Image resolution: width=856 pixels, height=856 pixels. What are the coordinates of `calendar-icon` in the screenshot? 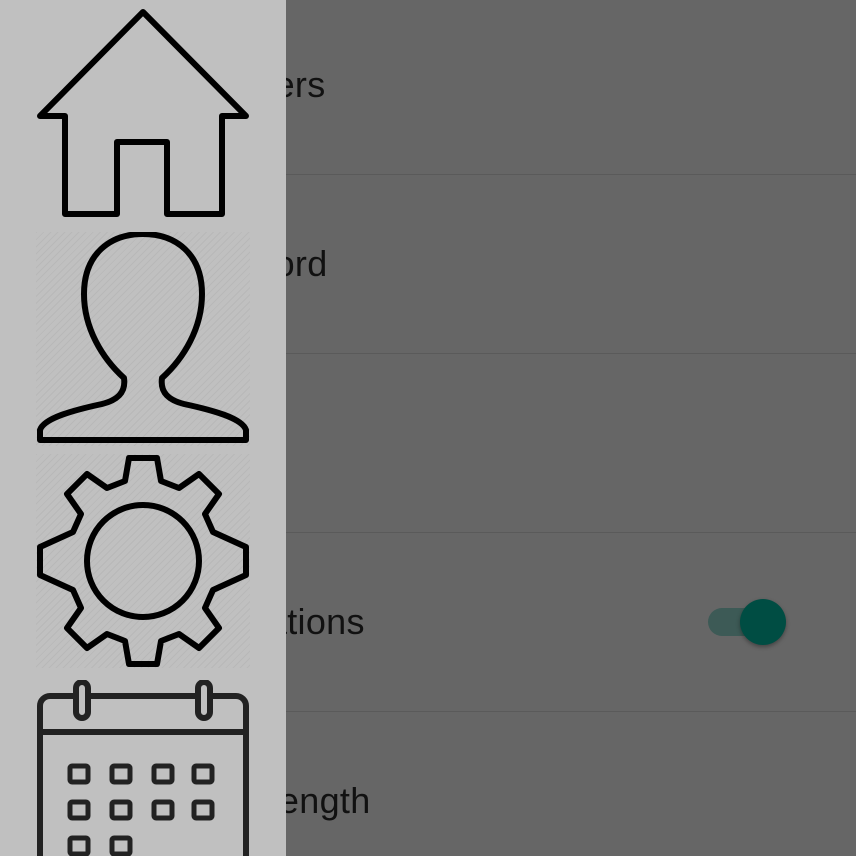 It's located at (143, 768).